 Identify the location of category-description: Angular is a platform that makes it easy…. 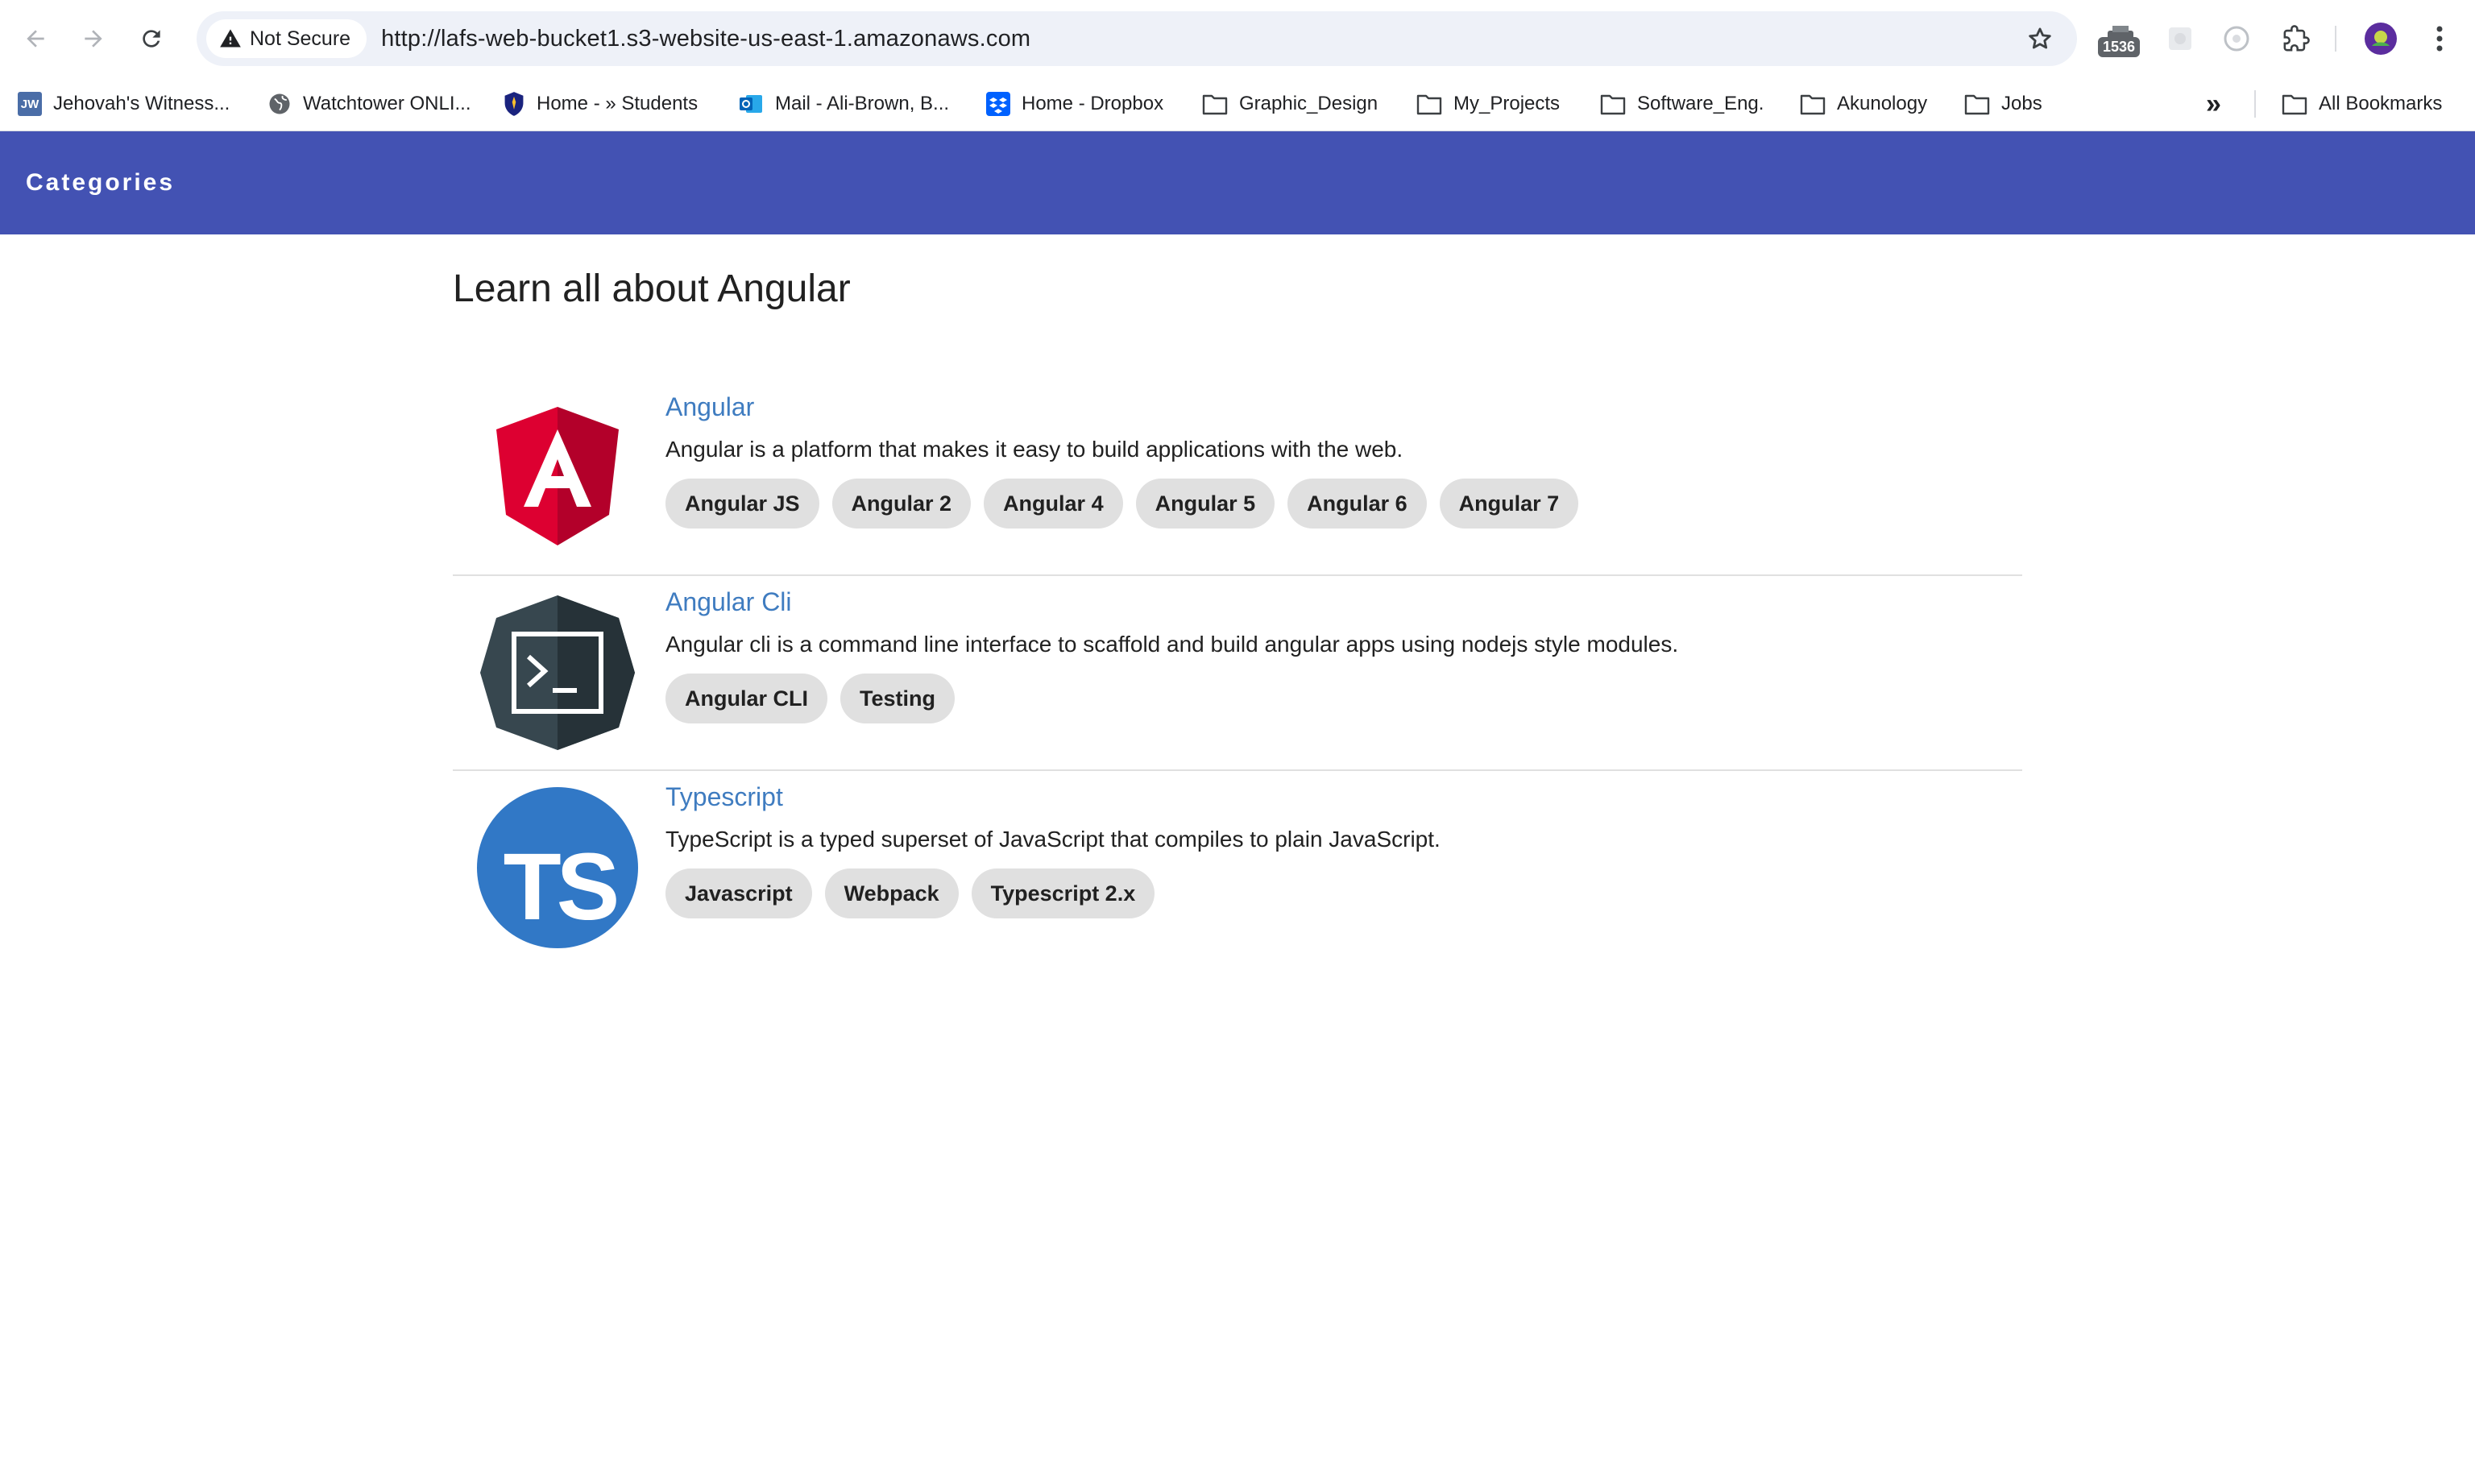
(1034, 449).